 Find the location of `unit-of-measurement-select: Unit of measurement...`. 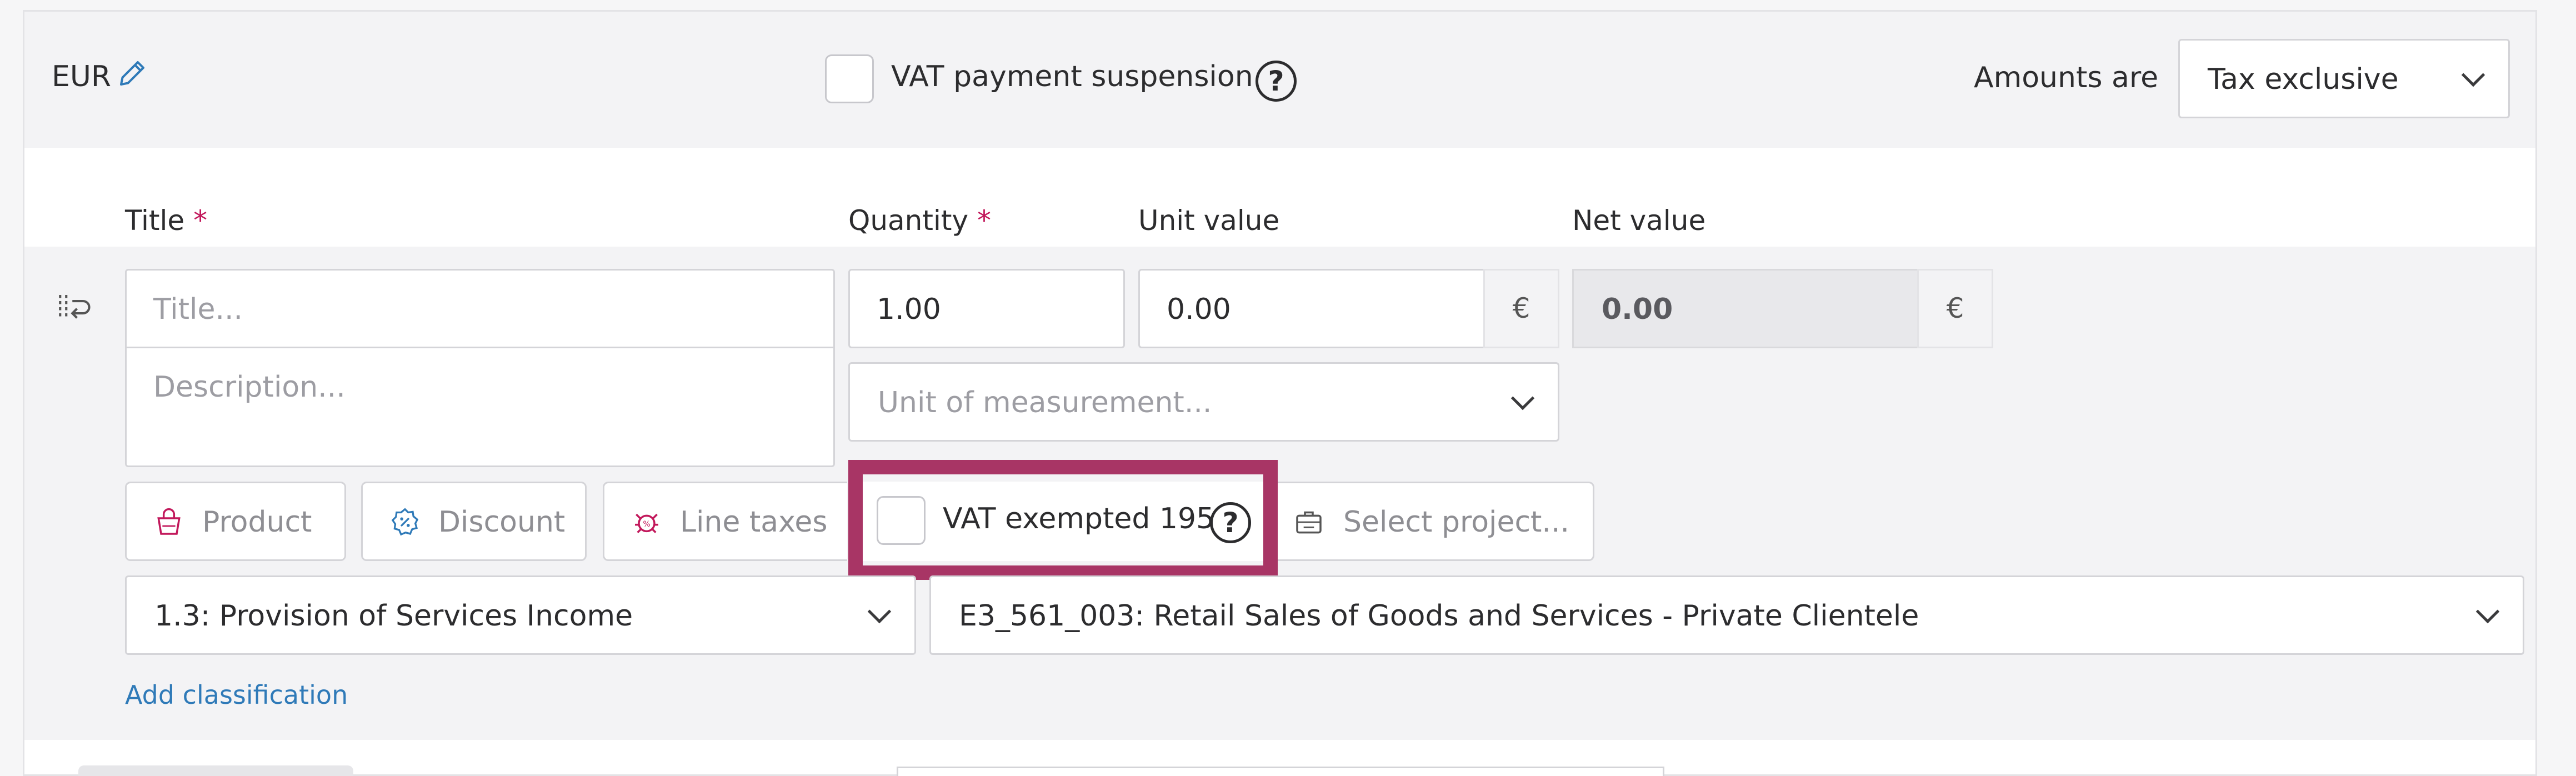

unit-of-measurement-select: Unit of measurement... is located at coordinates (1203, 402).